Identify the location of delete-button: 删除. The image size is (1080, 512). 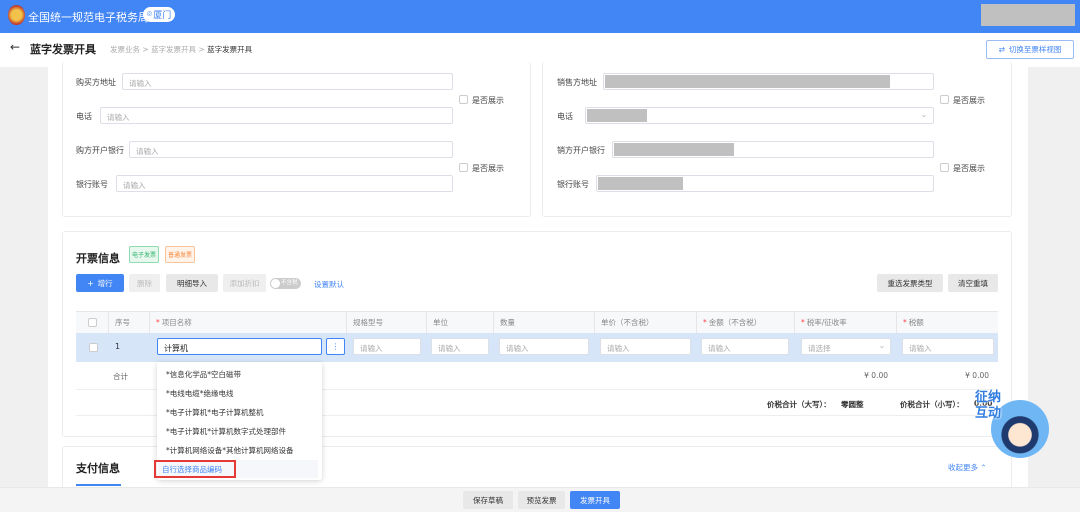
(144, 283).